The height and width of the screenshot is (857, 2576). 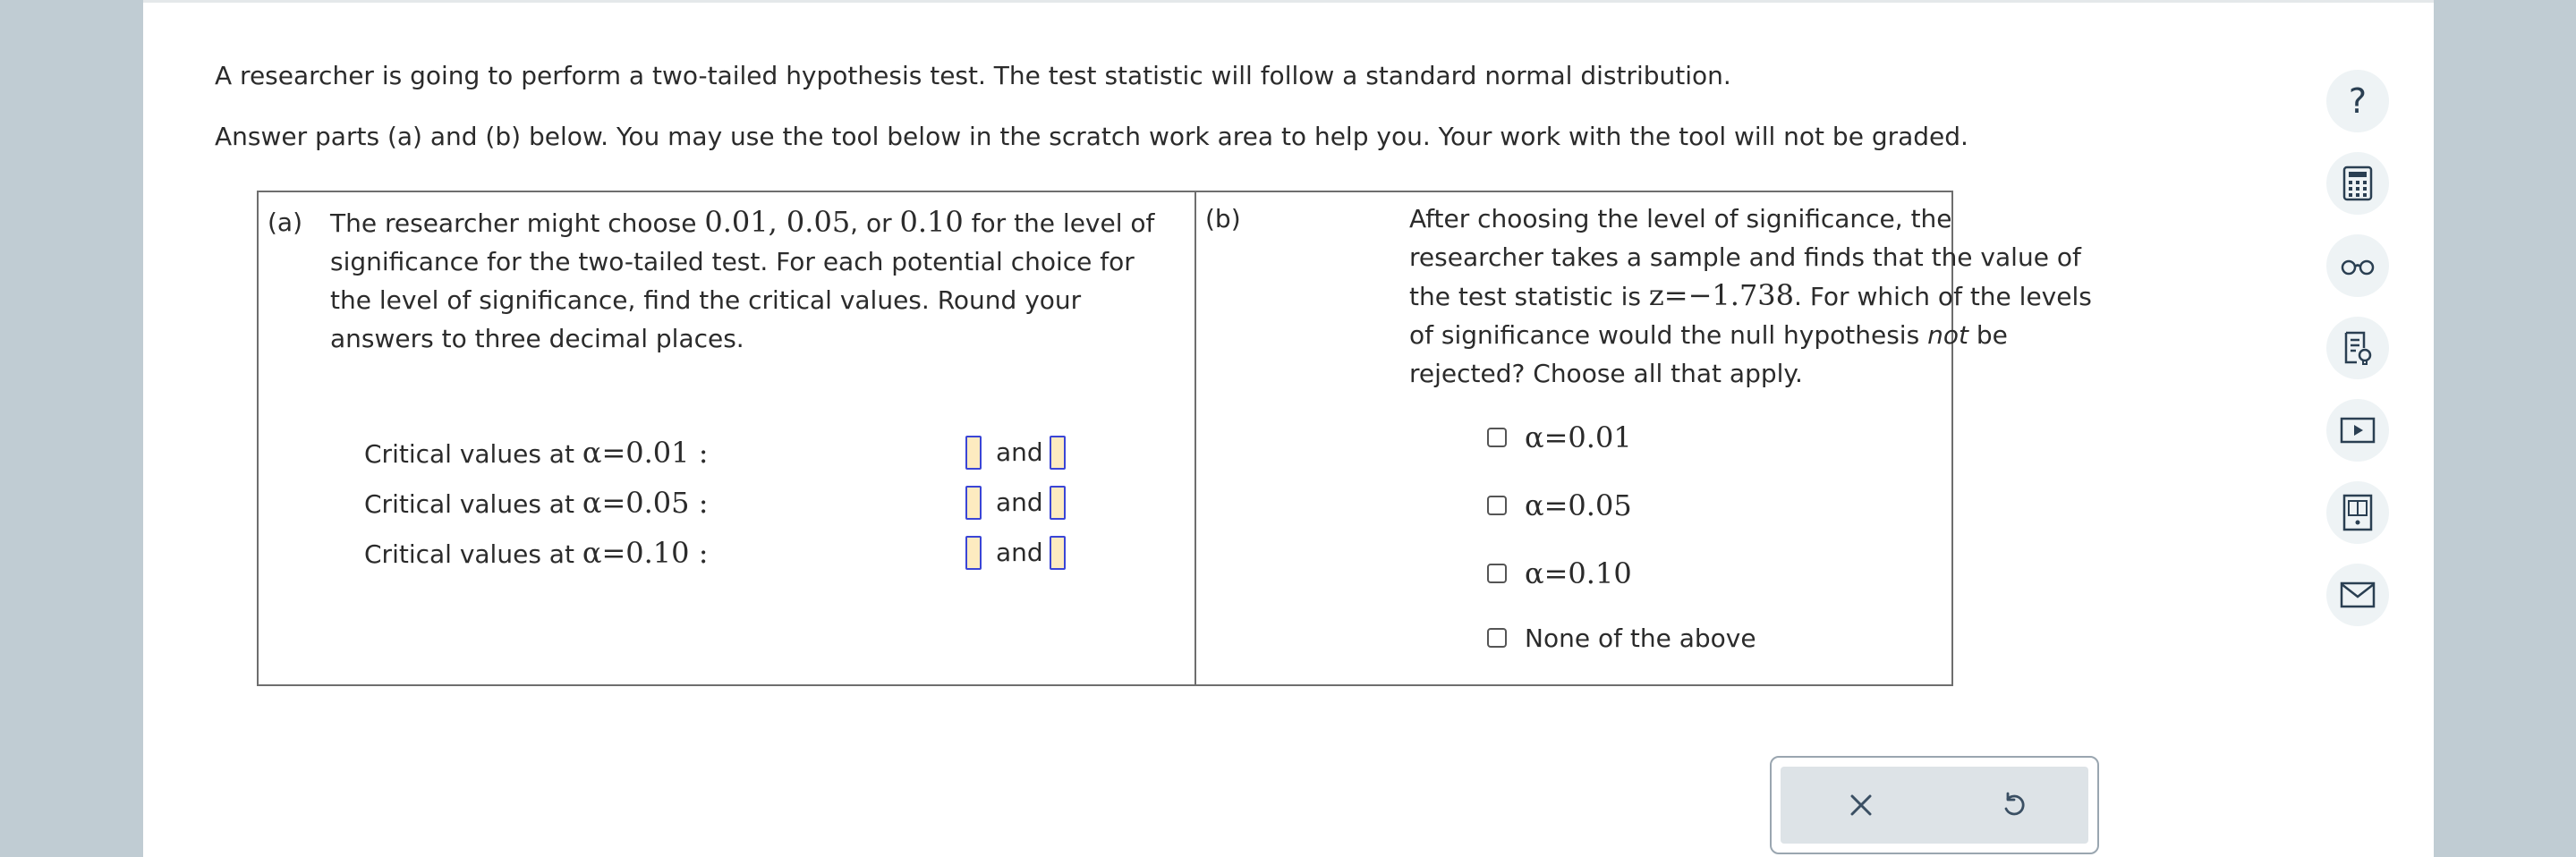 I want to click on glasses-button, so click(x=2357, y=265).